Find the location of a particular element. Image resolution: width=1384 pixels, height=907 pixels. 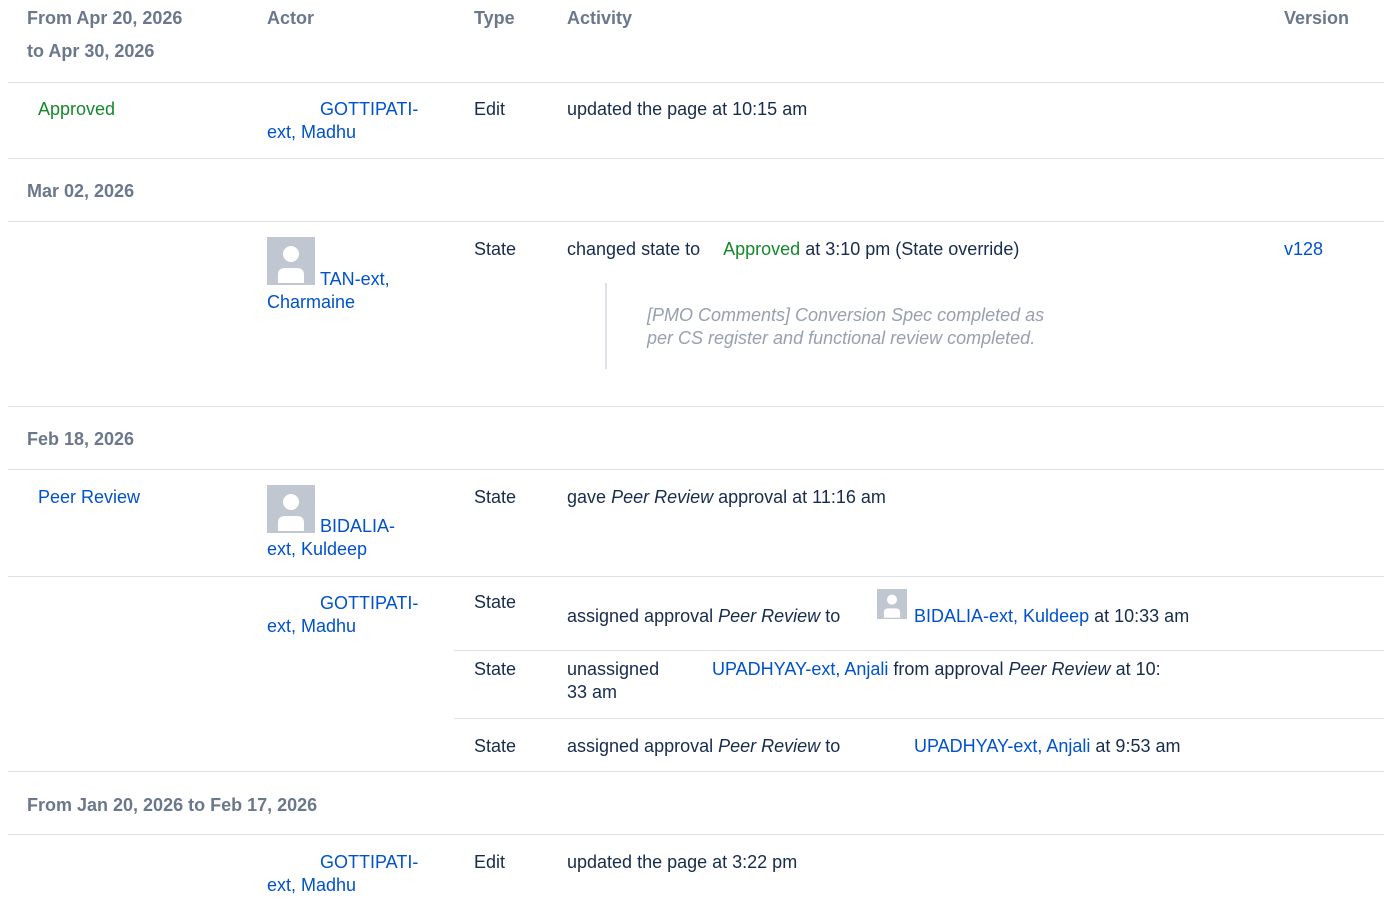

activity-cell: updated the page at 3:22 pm is located at coordinates (682, 862).